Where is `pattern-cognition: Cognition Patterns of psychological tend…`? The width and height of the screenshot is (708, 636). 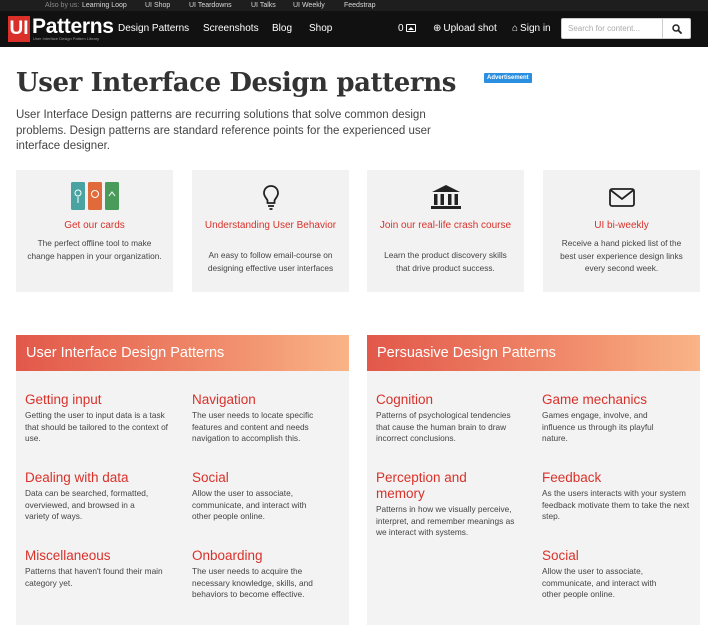
pattern-cognition: Cognition Patterns of psychological tend… is located at coordinates (451, 418).